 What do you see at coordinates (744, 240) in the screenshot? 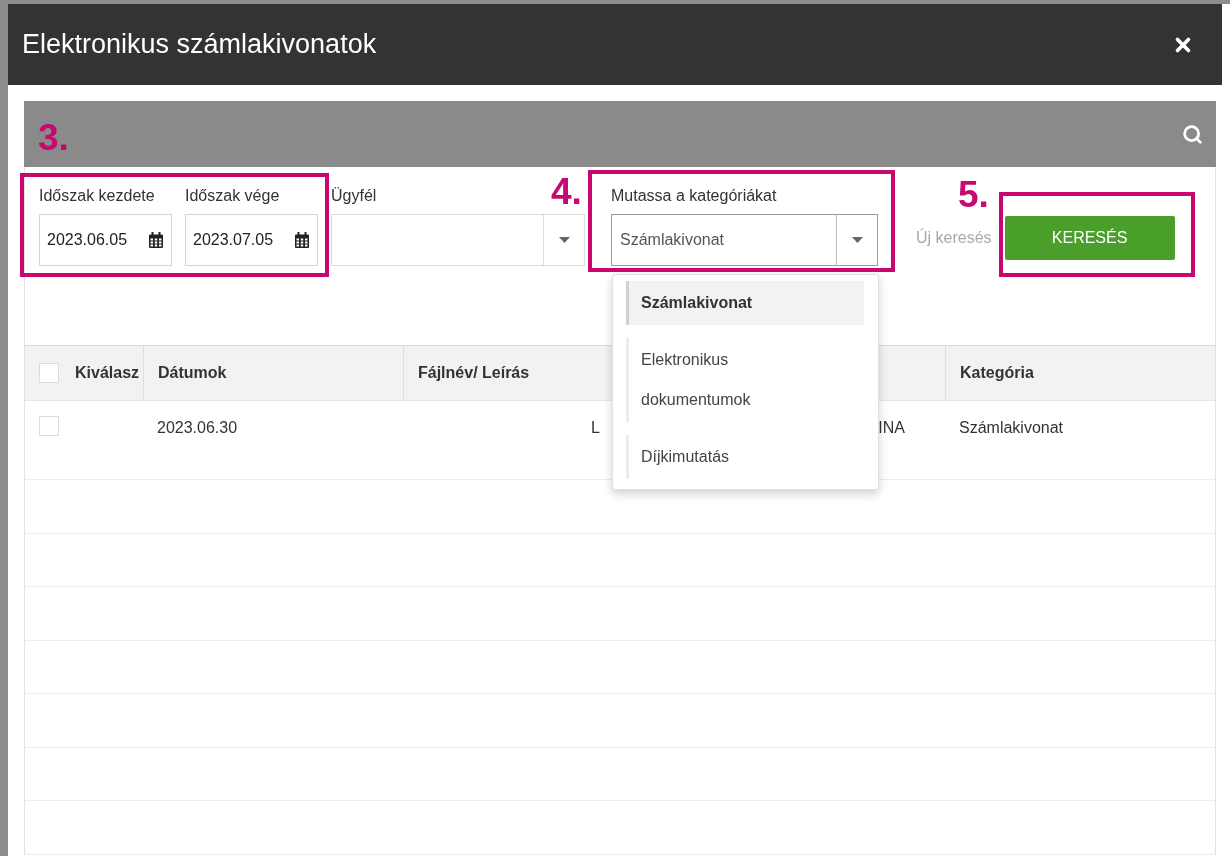
I see `category-select: Számlakivonat` at bounding box center [744, 240].